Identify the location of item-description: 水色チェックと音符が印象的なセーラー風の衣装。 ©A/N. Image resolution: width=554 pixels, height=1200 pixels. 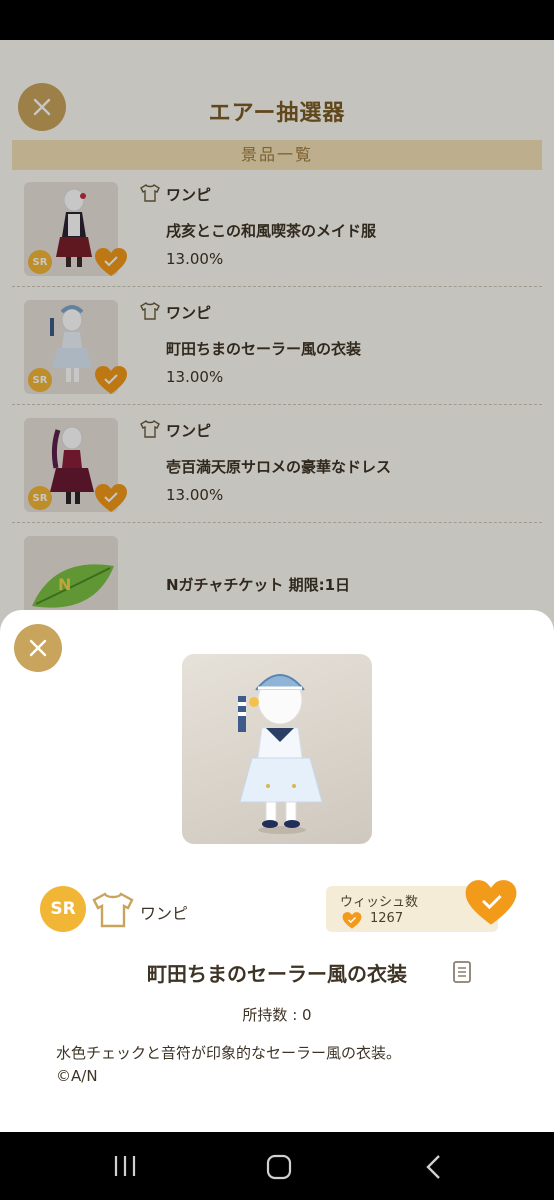
(228, 1065).